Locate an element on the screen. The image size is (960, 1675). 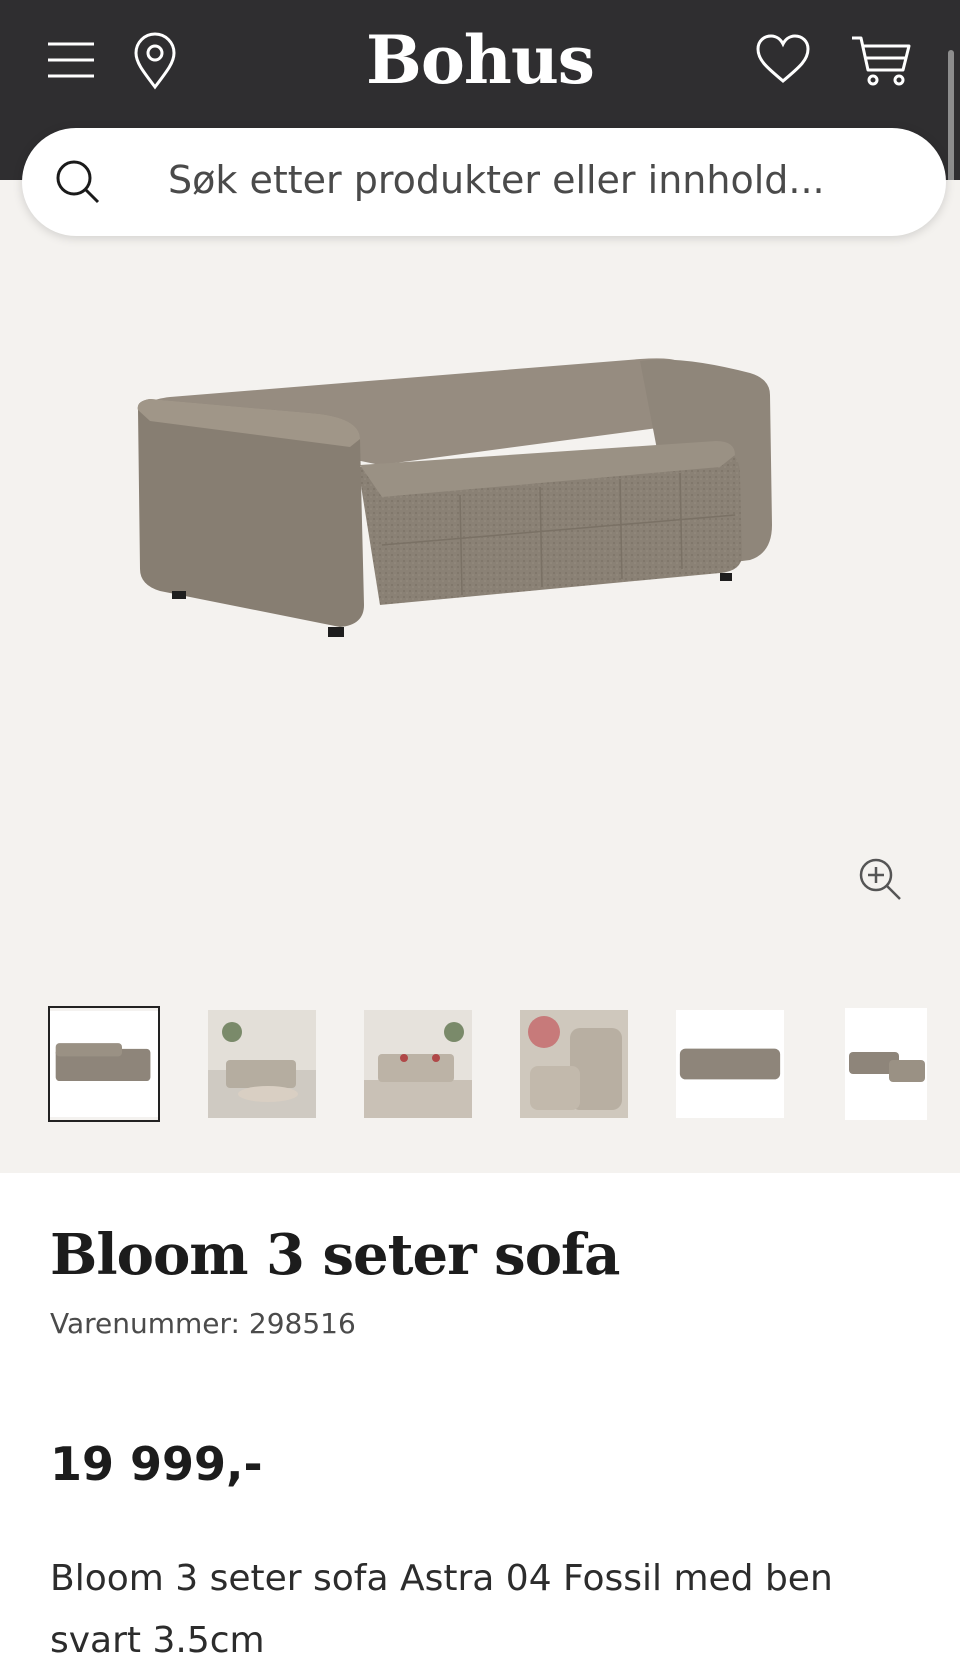
brand-logo: Bohus is located at coordinates (480, 60).